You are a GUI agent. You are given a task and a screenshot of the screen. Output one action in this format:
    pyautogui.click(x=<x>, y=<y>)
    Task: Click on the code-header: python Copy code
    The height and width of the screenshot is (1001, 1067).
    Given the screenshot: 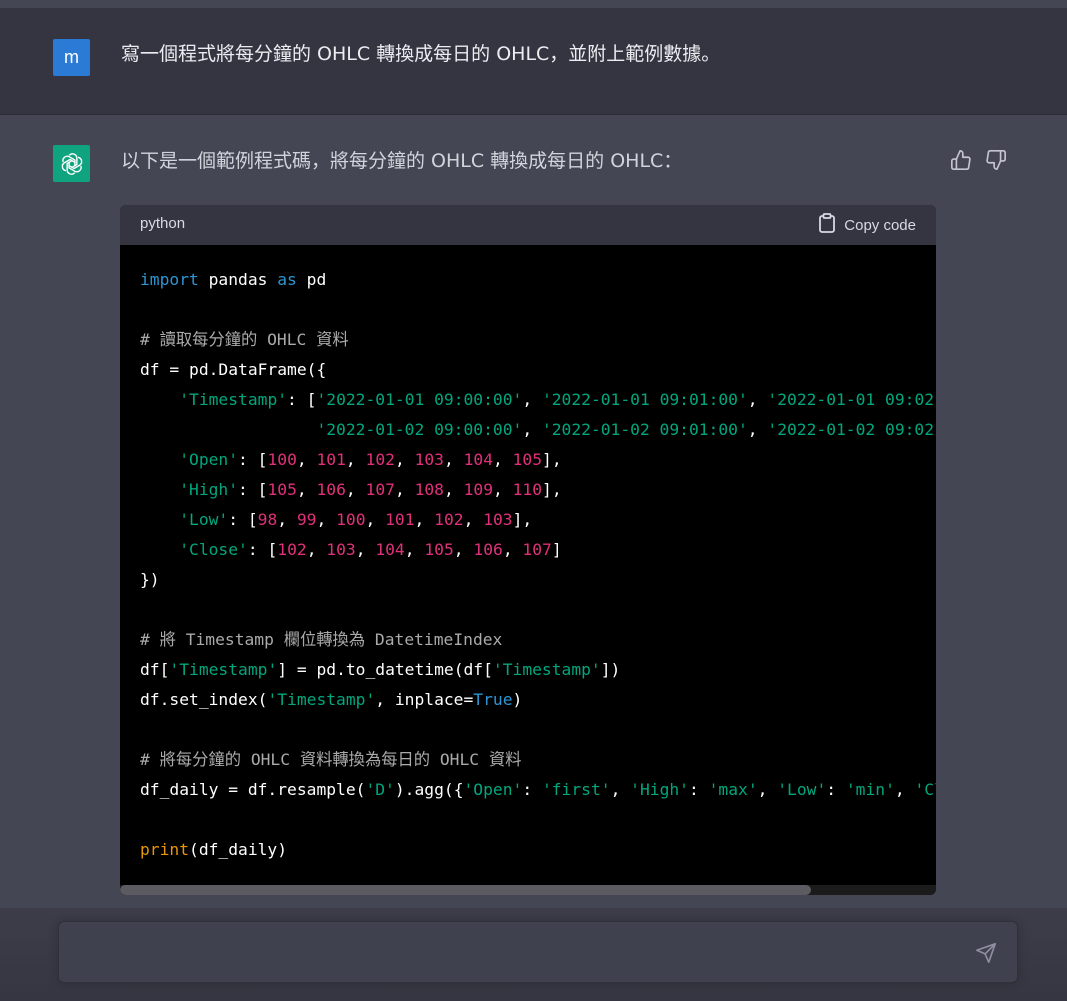 What is the action you would take?
    pyautogui.click(x=528, y=225)
    